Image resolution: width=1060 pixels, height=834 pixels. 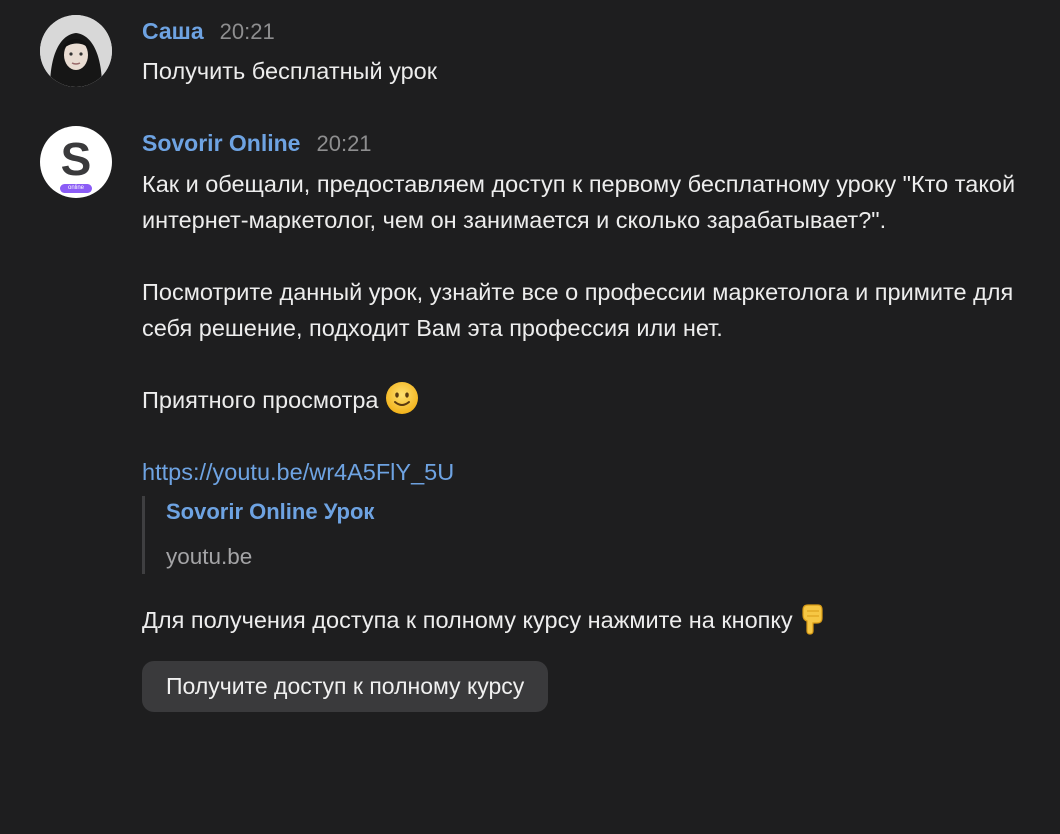 What do you see at coordinates (581, 400) in the screenshot?
I see `message-paragraph-3-row: Приятного просмотра` at bounding box center [581, 400].